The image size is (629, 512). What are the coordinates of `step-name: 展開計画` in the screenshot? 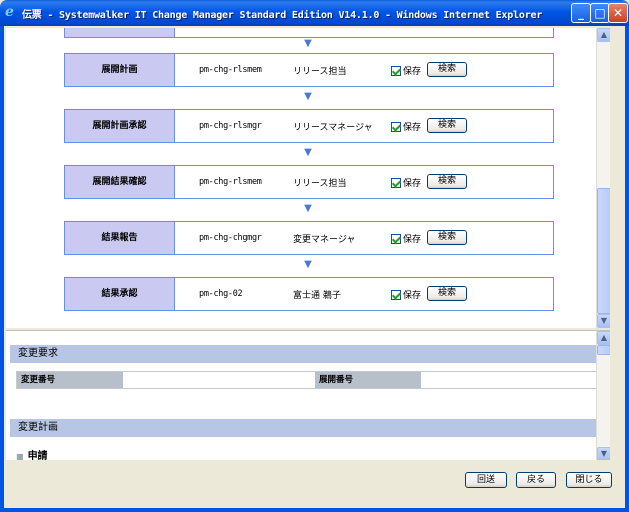 It's located at (120, 70).